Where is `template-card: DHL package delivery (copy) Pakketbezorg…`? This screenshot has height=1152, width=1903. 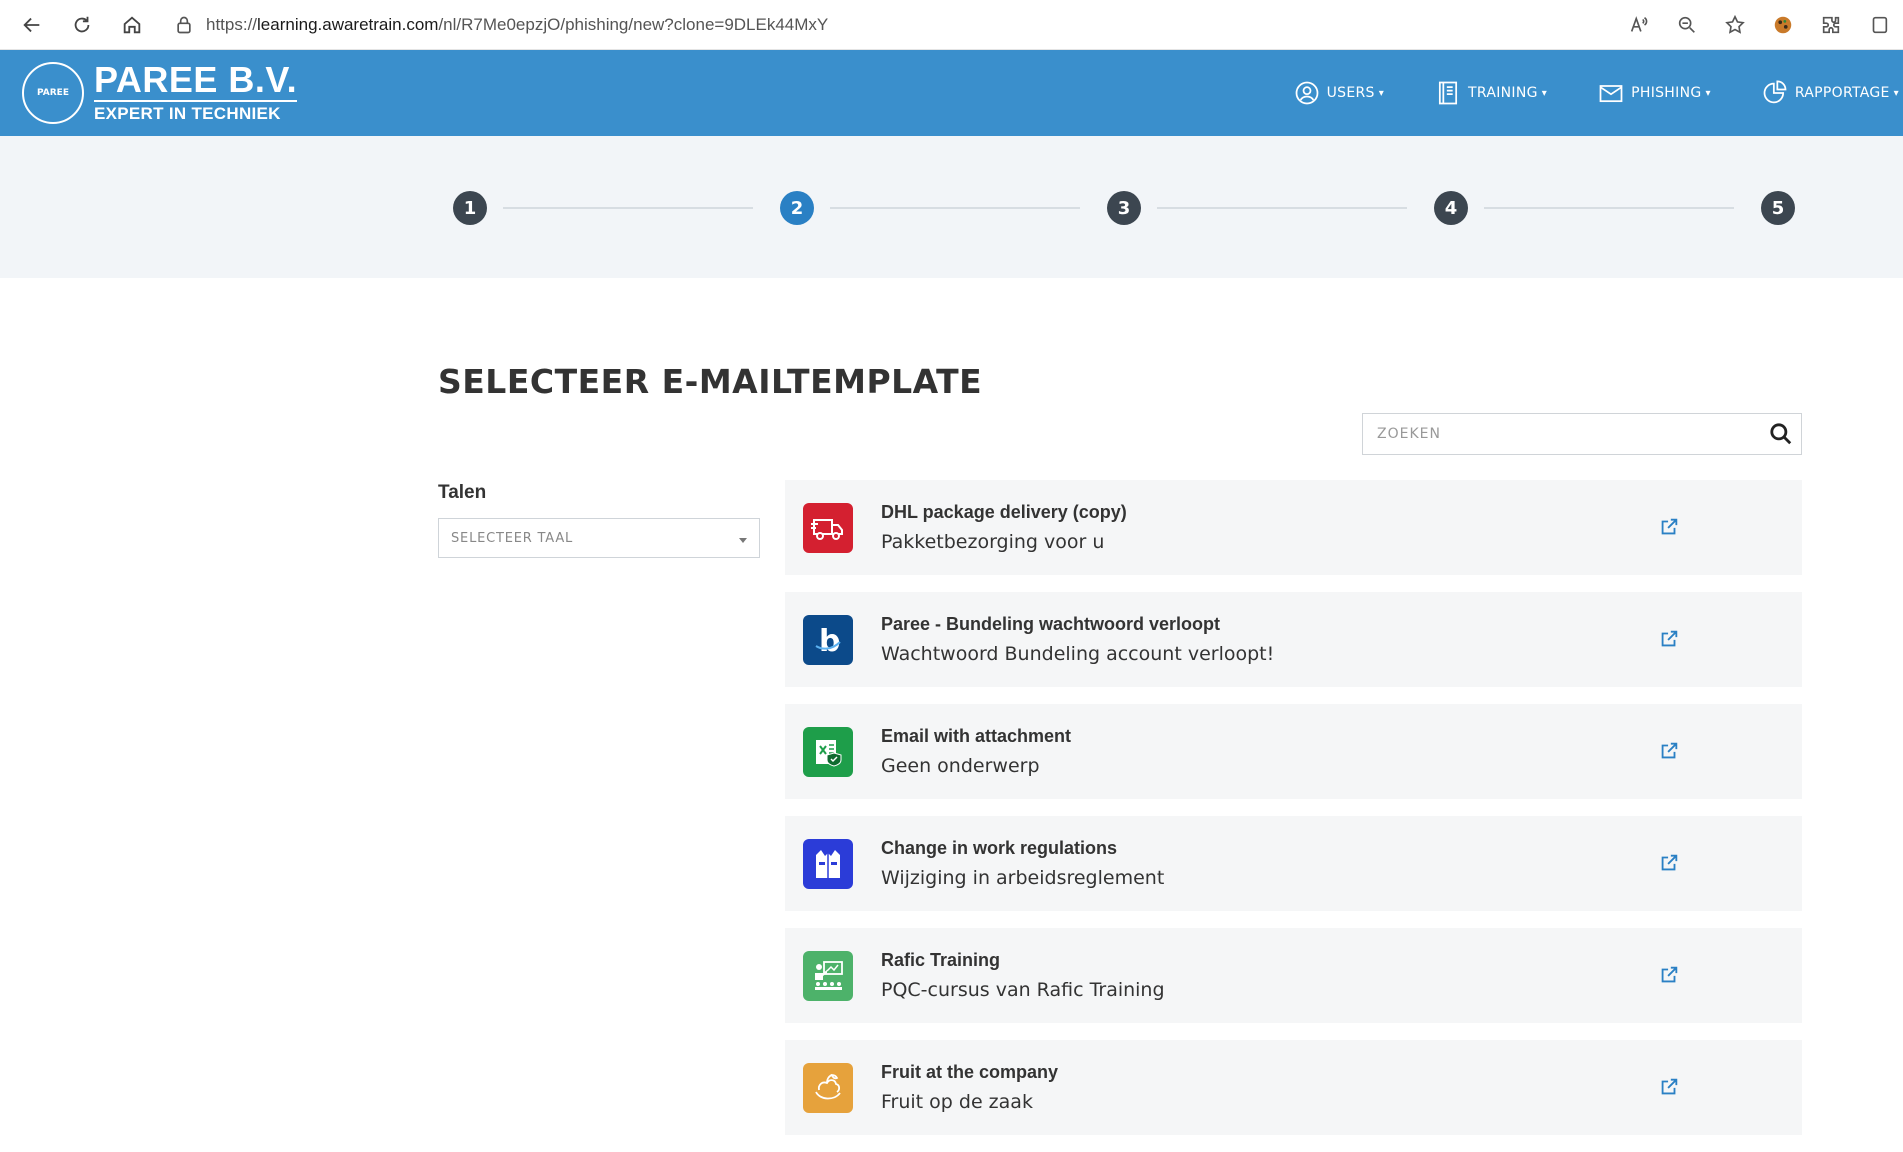
template-card: DHL package delivery (copy) Pakketbezorg… is located at coordinates (1293, 527).